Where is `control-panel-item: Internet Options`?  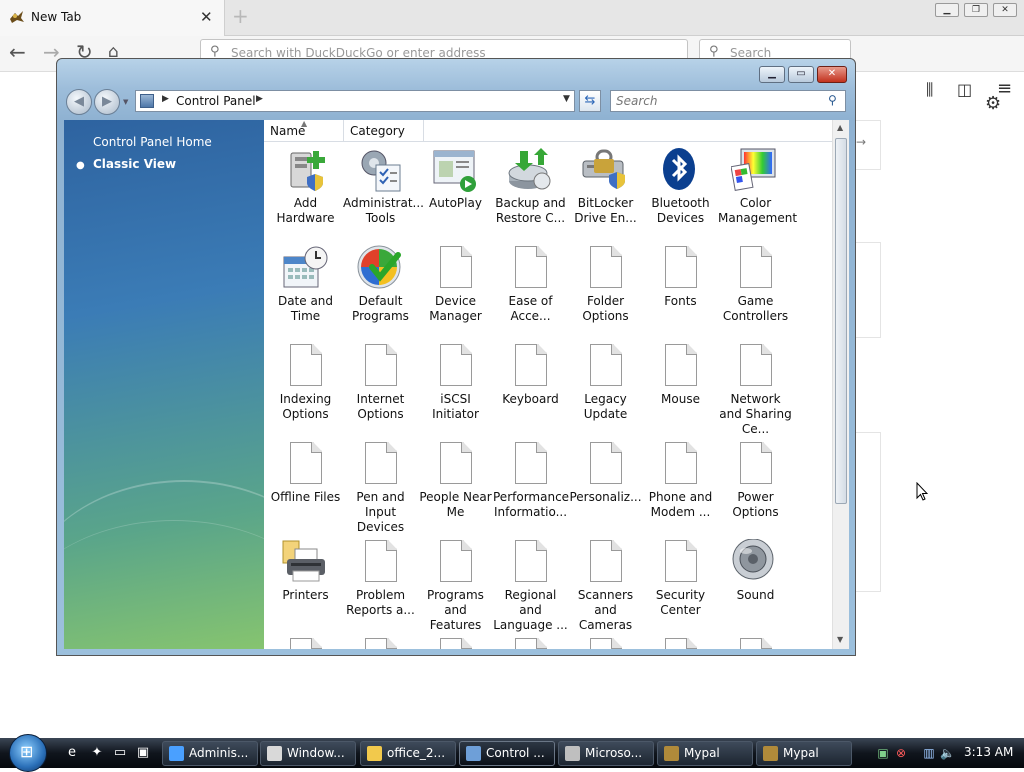
control-panel-item: Internet Options is located at coordinates (380, 388).